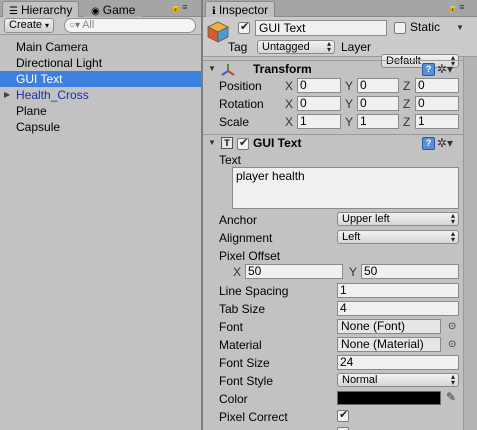  Describe the element at coordinates (230, 160) in the screenshot. I see `text-label: Text` at that location.